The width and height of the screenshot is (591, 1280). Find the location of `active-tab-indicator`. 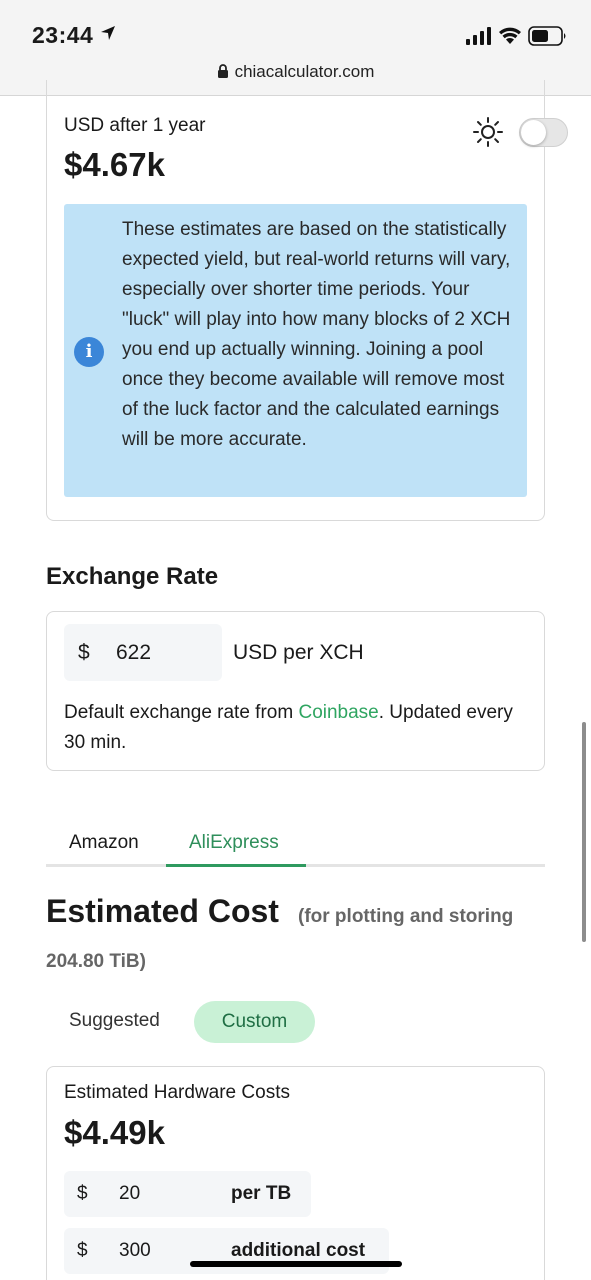

active-tab-indicator is located at coordinates (236, 865).